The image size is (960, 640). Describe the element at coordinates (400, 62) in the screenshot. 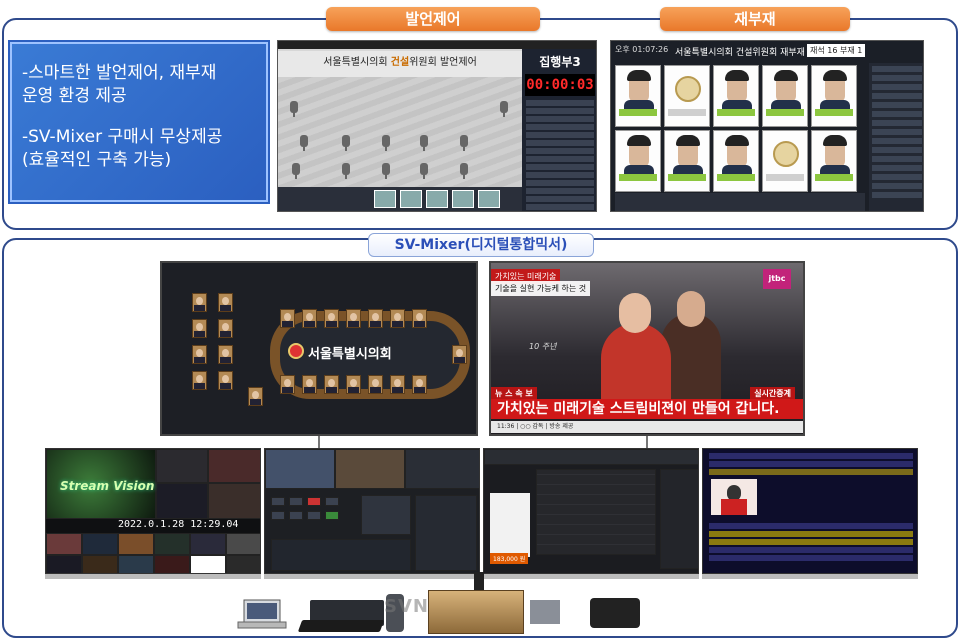

I see `title-highlight: 건설` at that location.